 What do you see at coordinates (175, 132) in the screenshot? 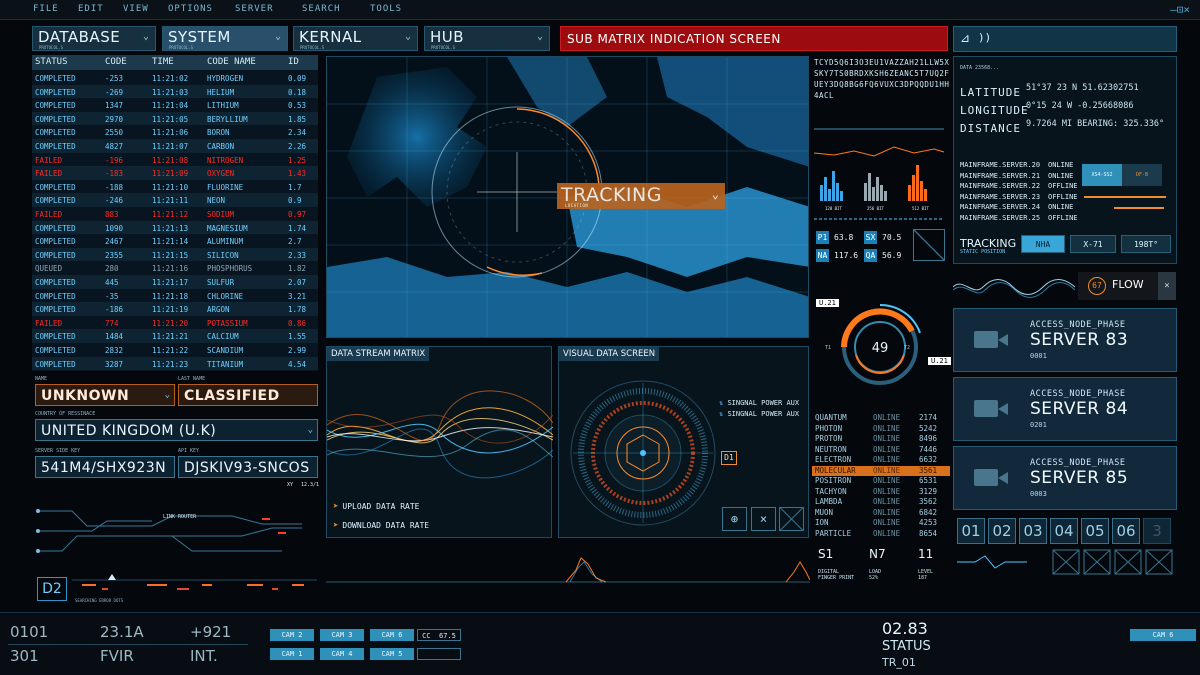
I see `table-row: COMPLETED 2550 11:21:06 BORON 2.34` at bounding box center [175, 132].